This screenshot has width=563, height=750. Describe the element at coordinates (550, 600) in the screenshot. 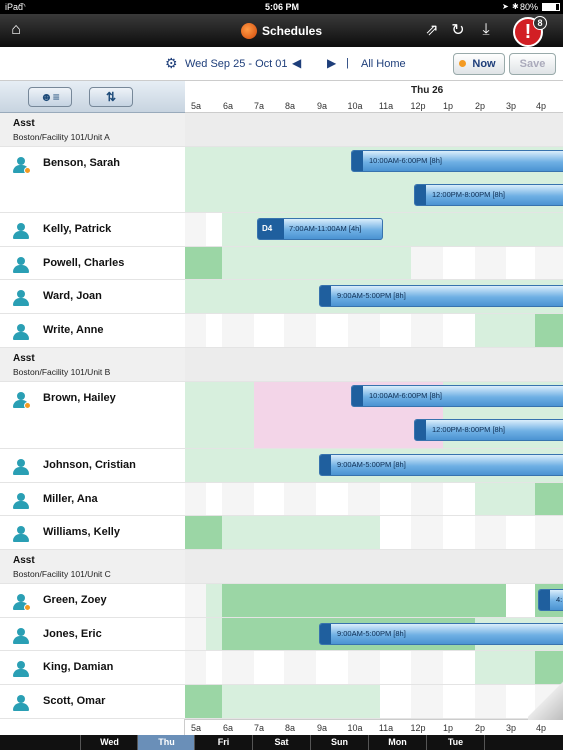

I see `shift-block: 4:` at that location.